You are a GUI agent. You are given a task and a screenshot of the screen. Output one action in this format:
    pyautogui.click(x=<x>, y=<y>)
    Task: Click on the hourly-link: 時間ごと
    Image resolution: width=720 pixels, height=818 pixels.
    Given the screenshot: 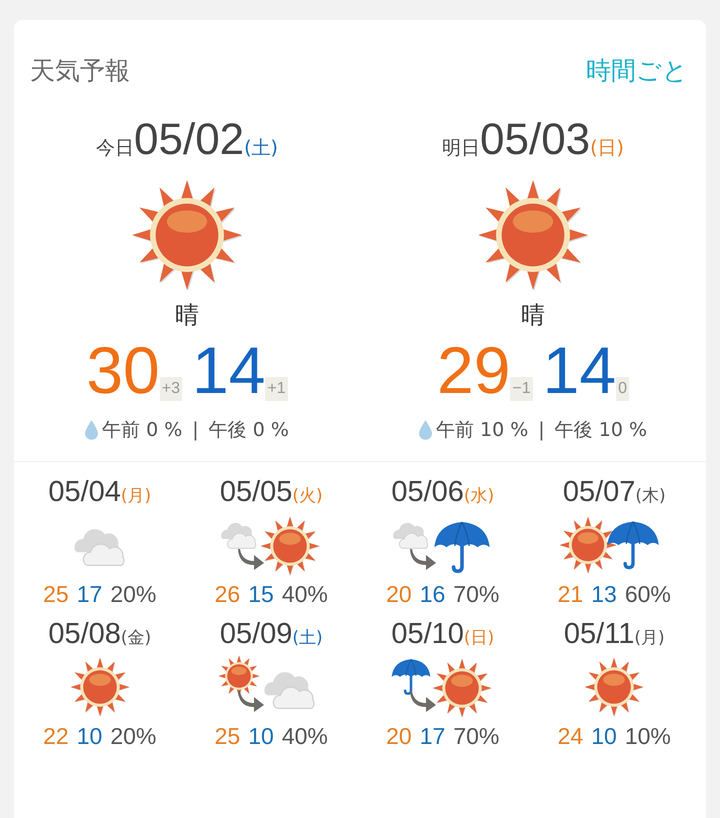 What is the action you would take?
    pyautogui.click(x=637, y=70)
    